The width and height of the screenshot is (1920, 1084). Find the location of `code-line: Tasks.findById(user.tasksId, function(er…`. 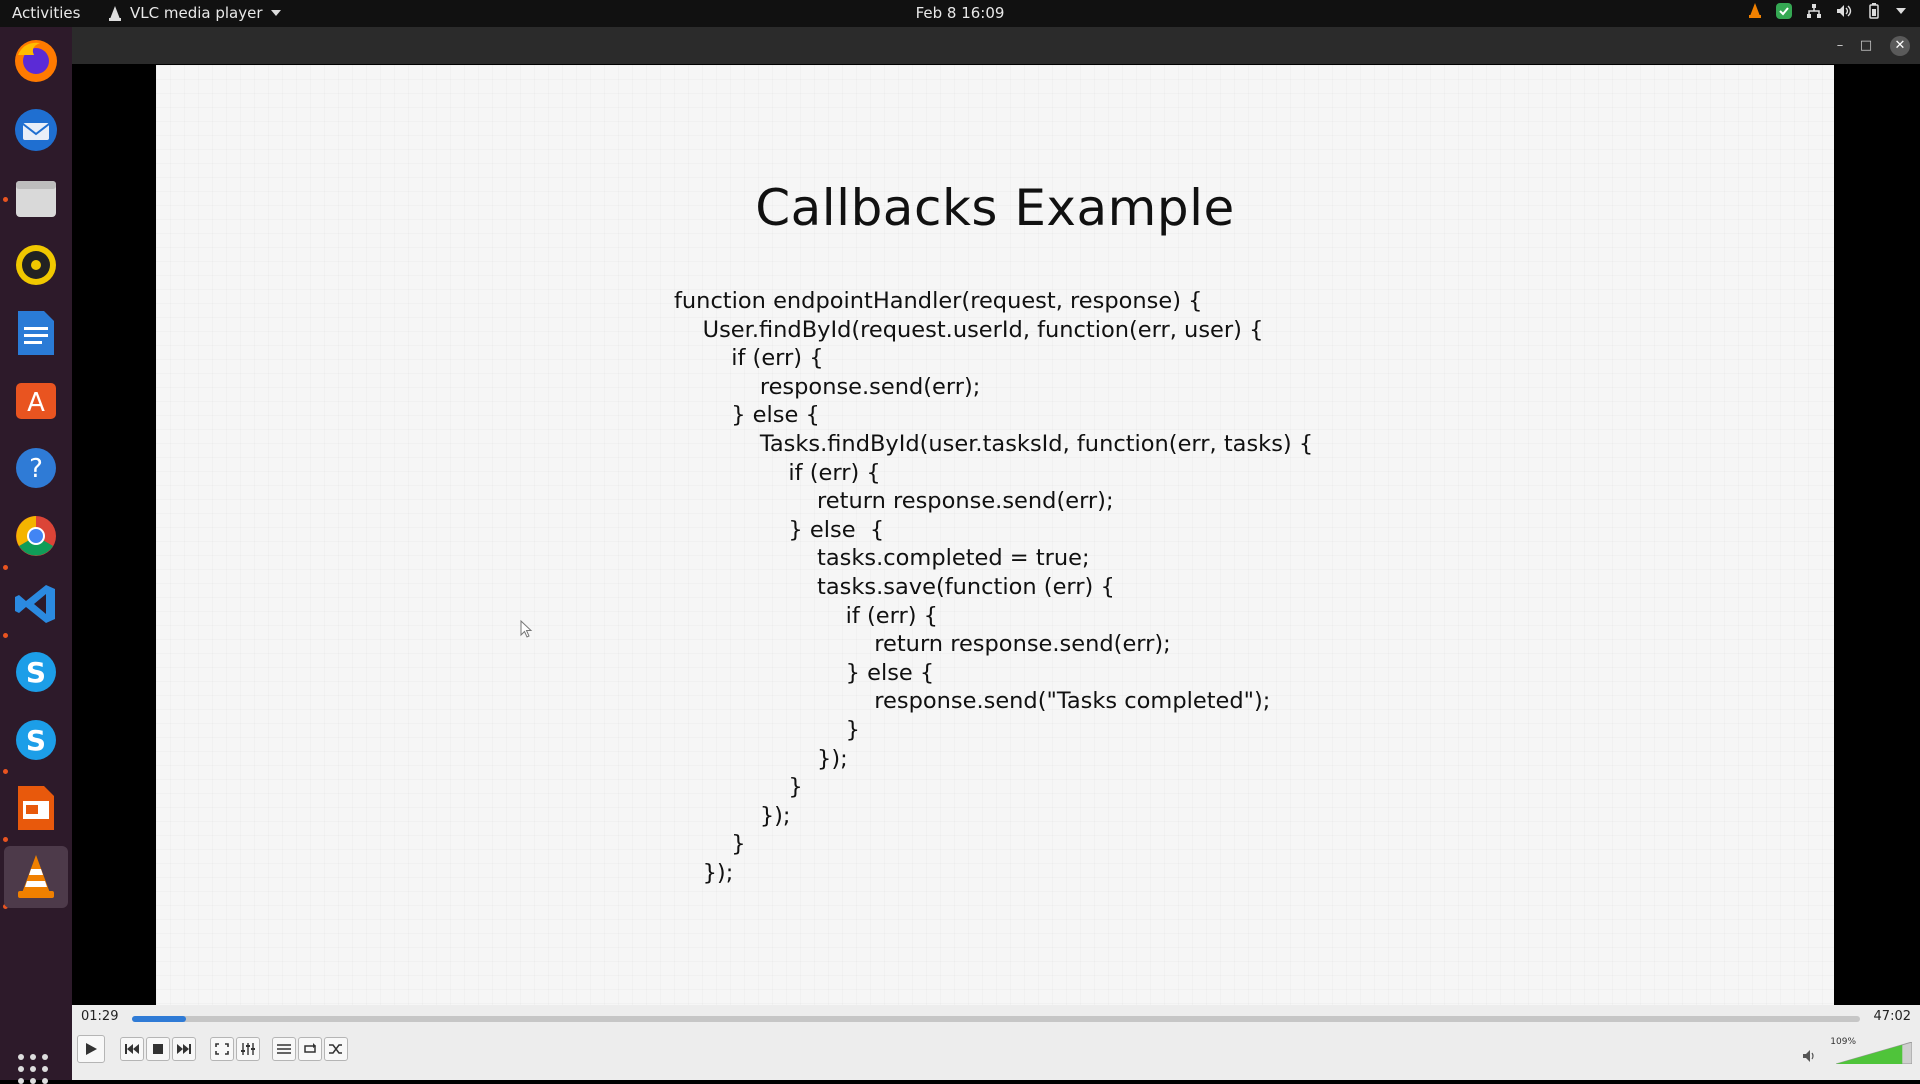

code-line: Tasks.findById(user.tasksId, function(er… is located at coordinates (994, 443).